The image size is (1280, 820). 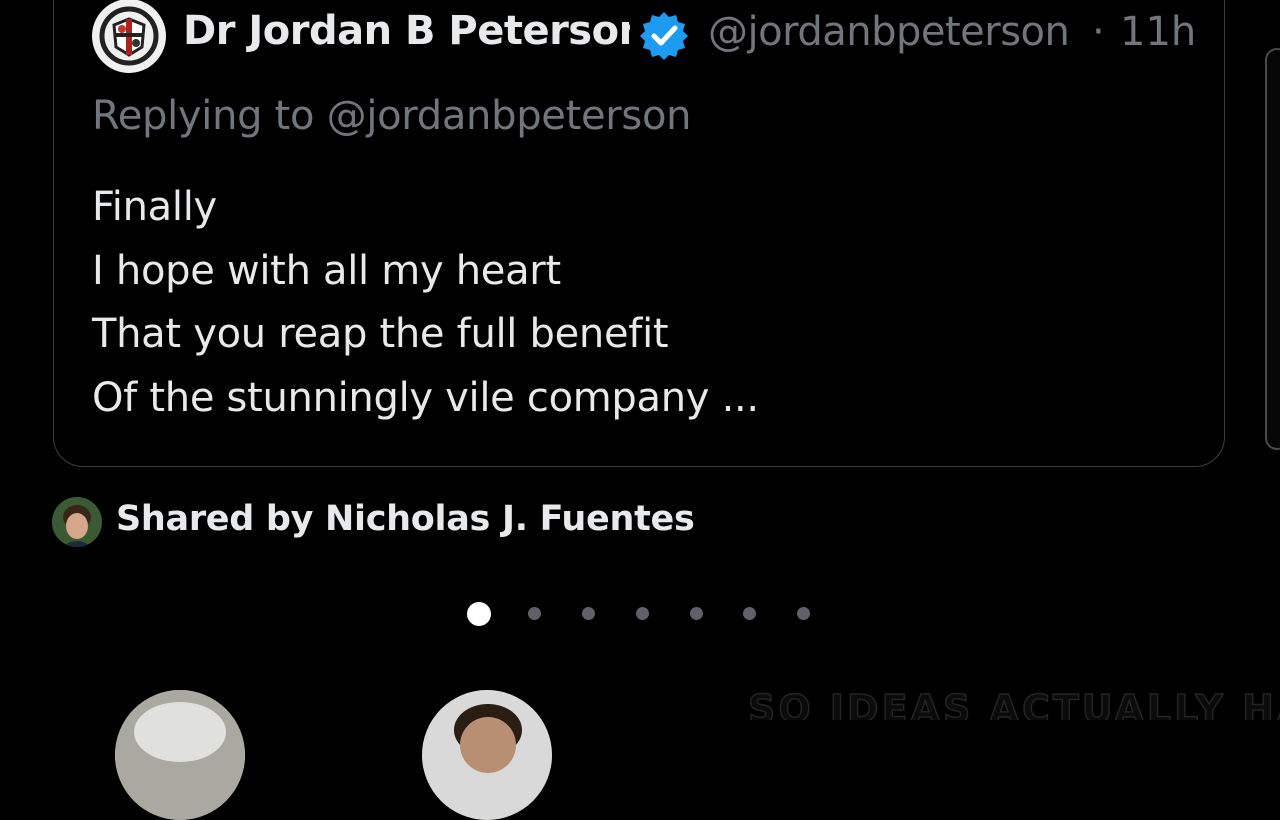 What do you see at coordinates (405, 519) in the screenshot?
I see `shared-by-label: Shared by Nicholas J. Fuentes` at bounding box center [405, 519].